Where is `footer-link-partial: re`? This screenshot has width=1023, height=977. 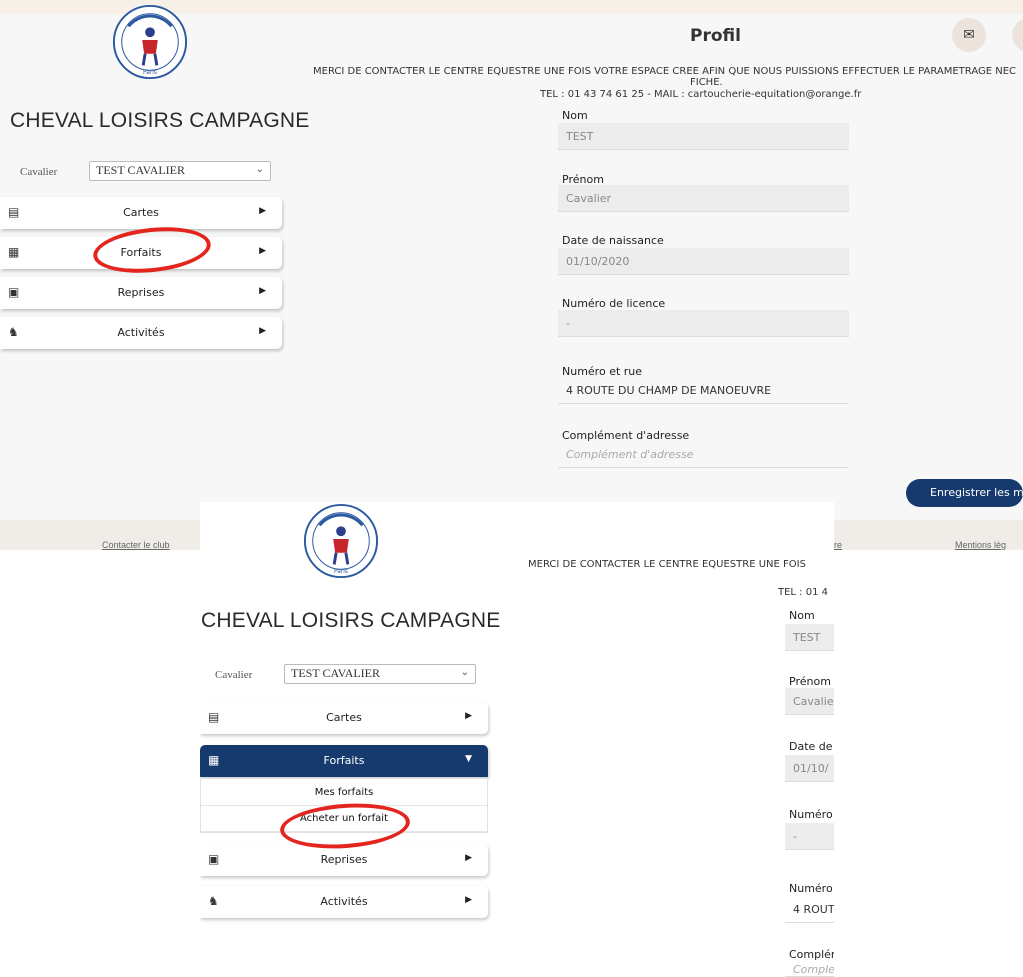
footer-link-partial: re is located at coordinates (838, 545).